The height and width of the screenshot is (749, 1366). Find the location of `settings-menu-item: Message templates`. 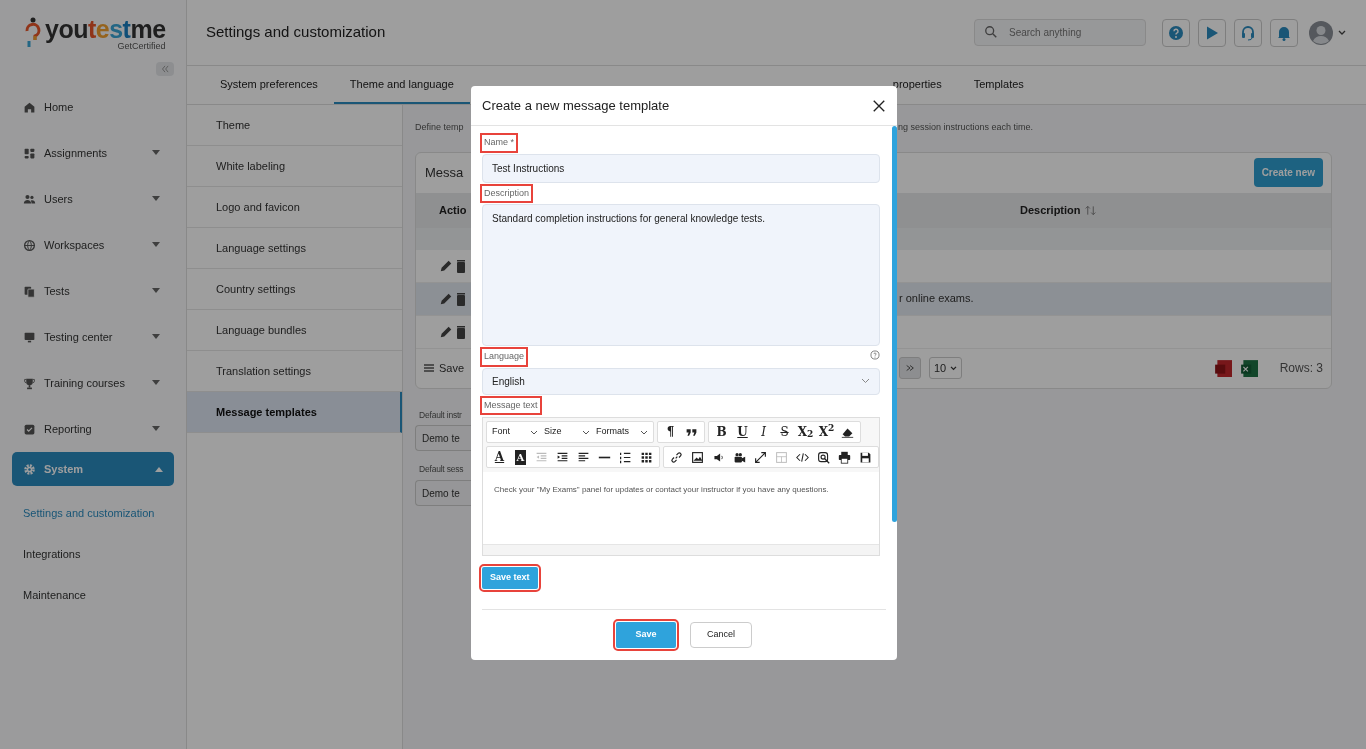

settings-menu-item: Message templates is located at coordinates (294, 412).